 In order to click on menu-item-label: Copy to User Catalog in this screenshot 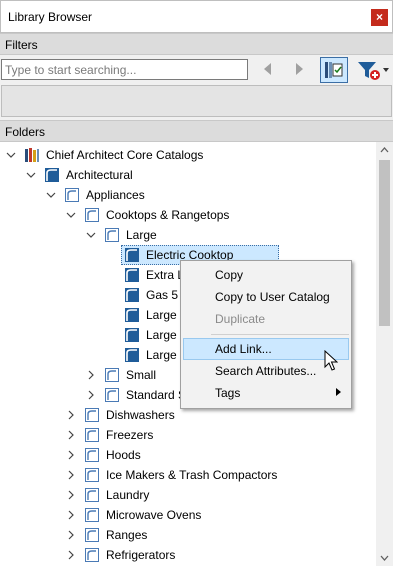, I will do `click(272, 297)`.